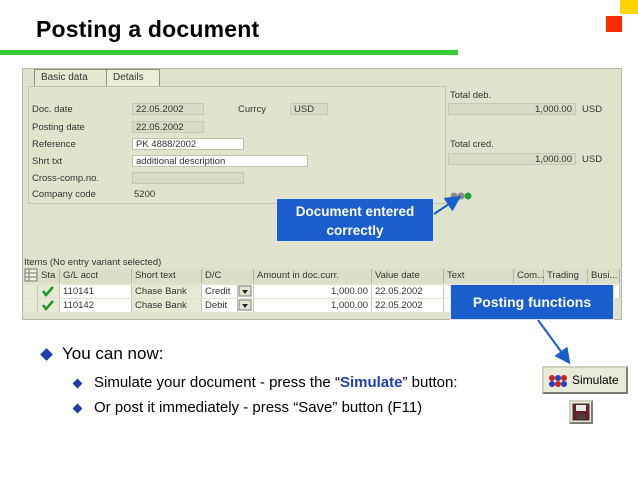 This screenshot has width=638, height=478. Describe the element at coordinates (595, 380) in the screenshot. I see `simulate-button-label: Simulate` at that location.